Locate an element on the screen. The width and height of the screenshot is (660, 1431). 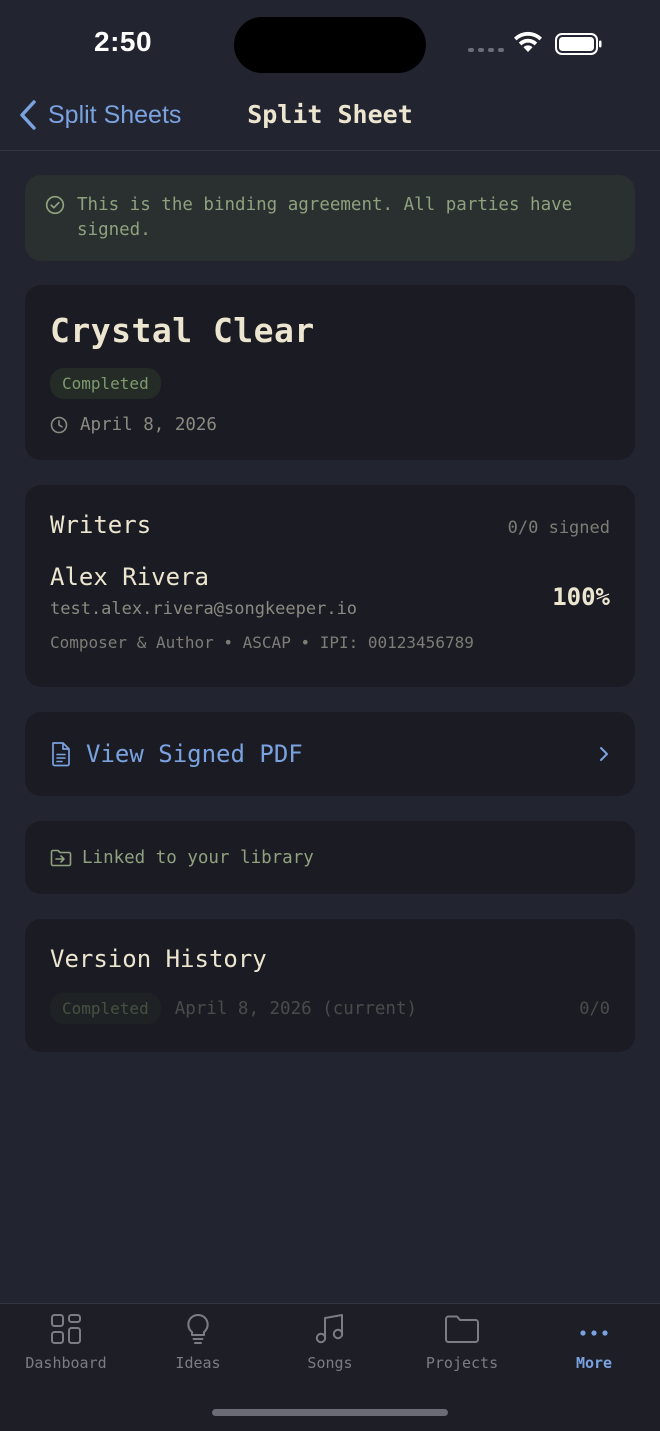
chevron-right-icon is located at coordinates (604, 754).